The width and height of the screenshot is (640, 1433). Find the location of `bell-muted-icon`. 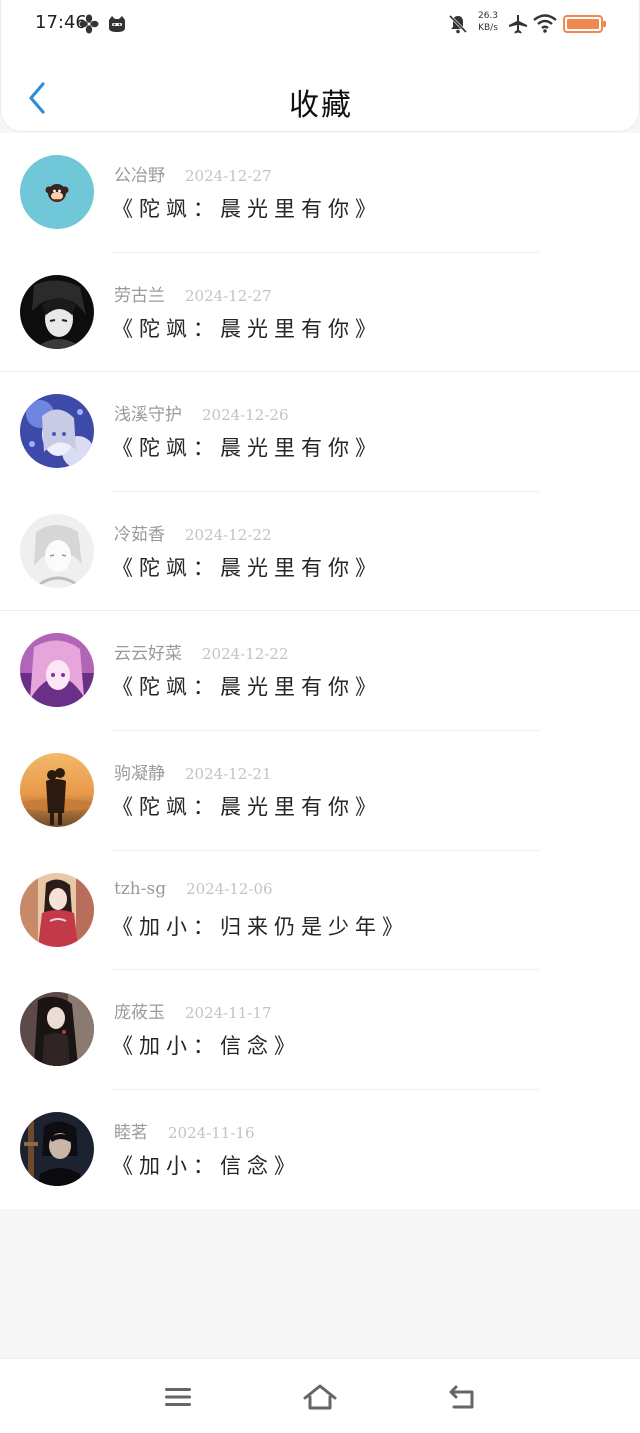

bell-muted-icon is located at coordinates (458, 26).